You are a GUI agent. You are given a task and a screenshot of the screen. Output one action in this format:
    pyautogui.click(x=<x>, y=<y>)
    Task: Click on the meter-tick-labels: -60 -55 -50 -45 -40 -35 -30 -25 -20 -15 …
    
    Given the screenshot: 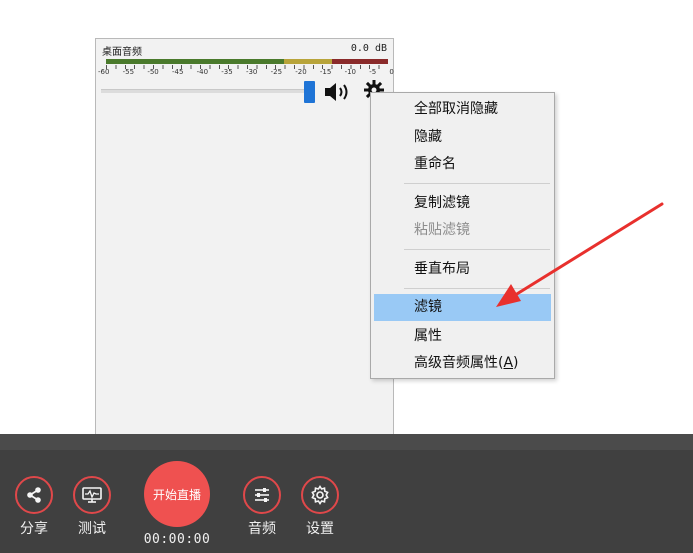 What is the action you would take?
    pyautogui.click(x=246, y=72)
    